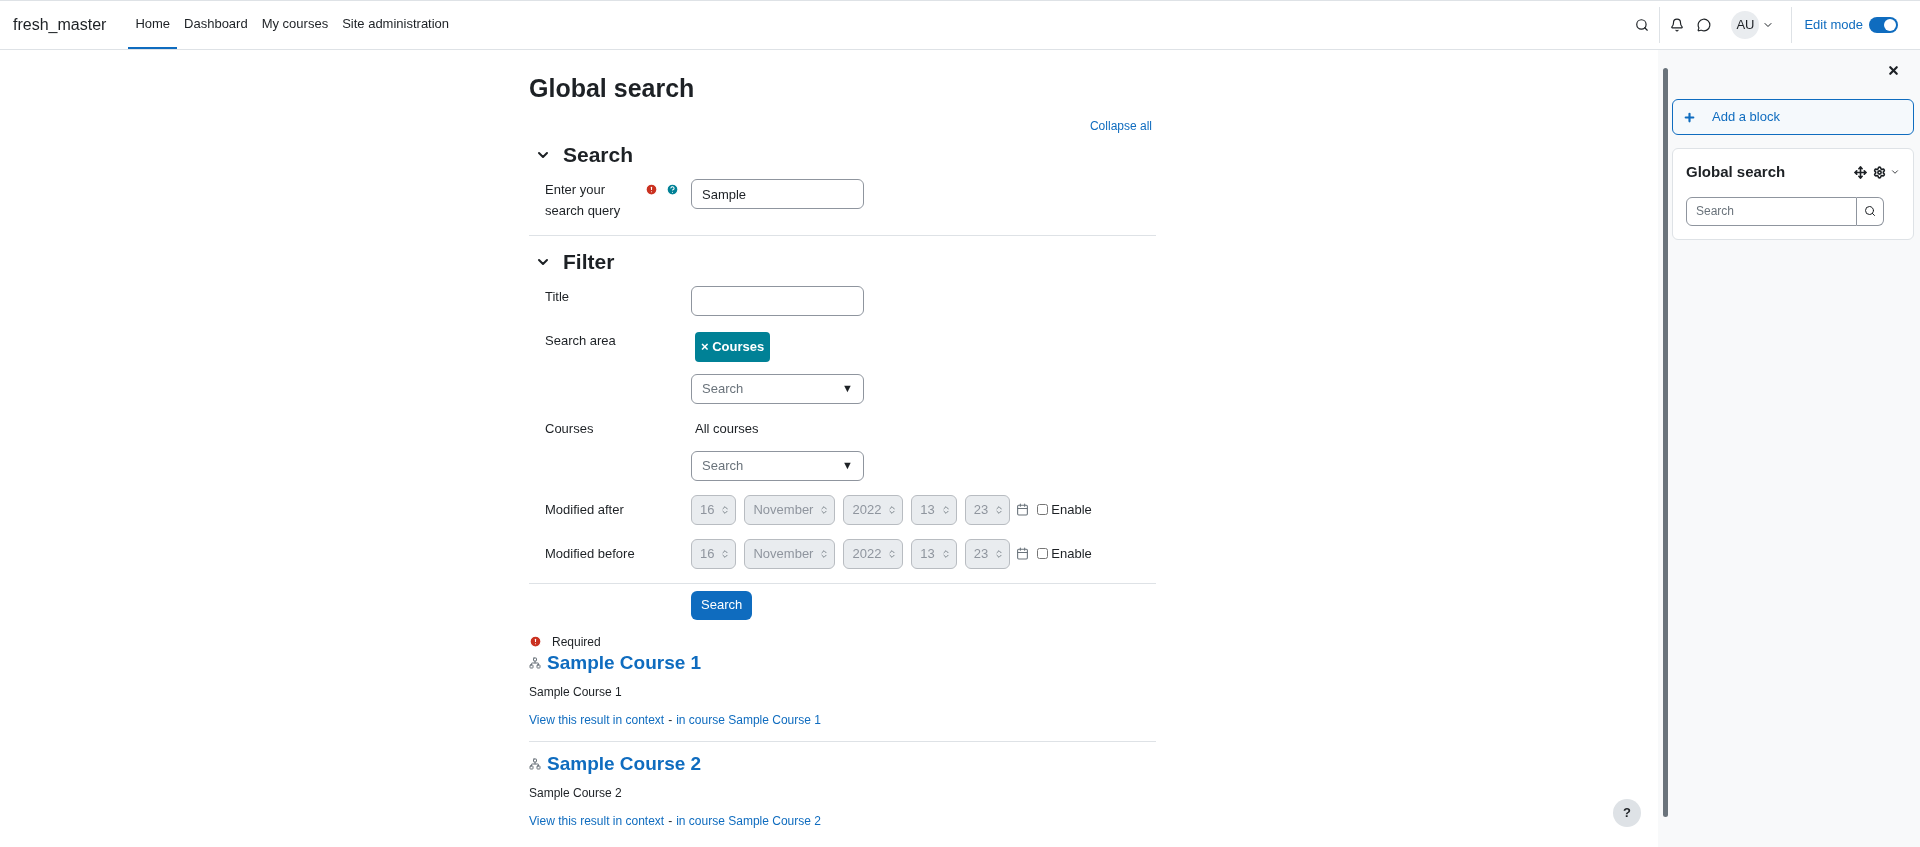 The width and height of the screenshot is (1920, 847). I want to click on field-label: Courses, so click(570, 428).